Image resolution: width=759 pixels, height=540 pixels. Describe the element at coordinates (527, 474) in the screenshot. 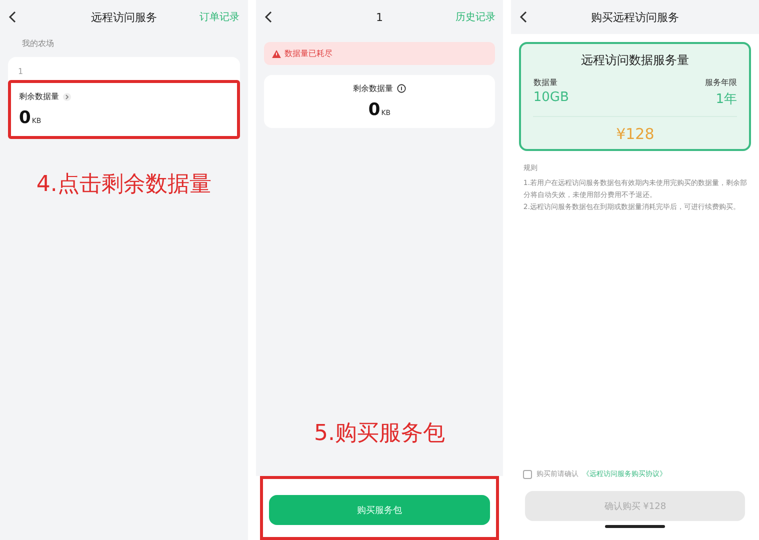

I see `agreement-checkbox` at that location.